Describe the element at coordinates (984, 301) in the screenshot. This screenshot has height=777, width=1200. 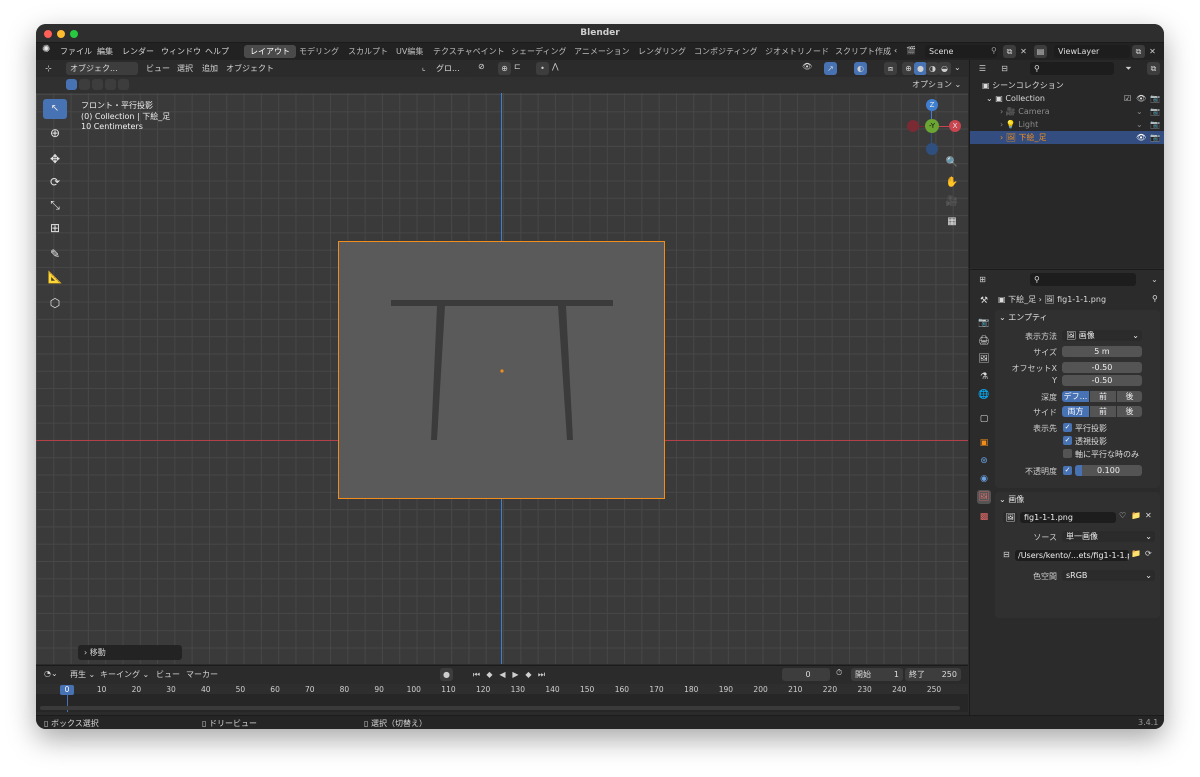
I see `tool-tab-icon: ⚒` at that location.